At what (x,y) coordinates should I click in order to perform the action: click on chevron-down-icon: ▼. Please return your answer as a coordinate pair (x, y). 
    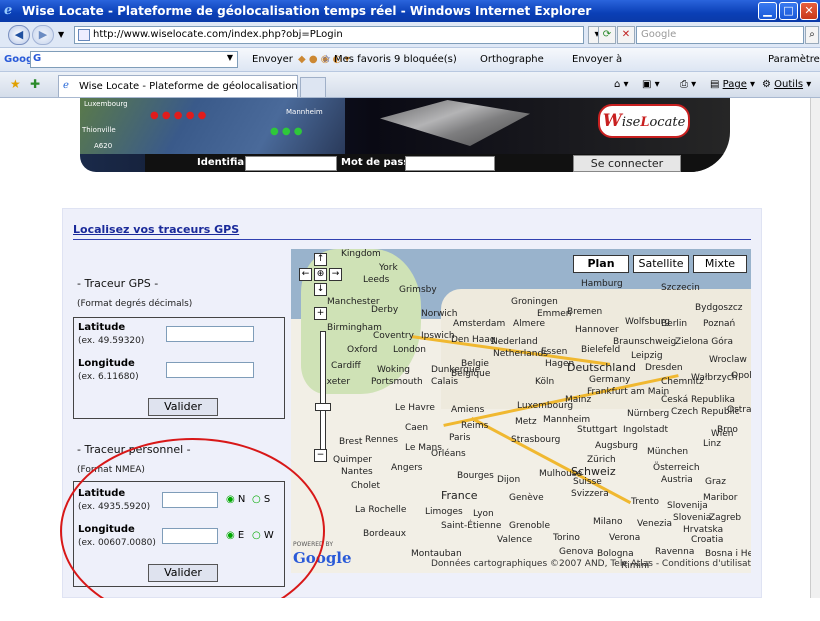
    Looking at the image, I should click on (230, 57).